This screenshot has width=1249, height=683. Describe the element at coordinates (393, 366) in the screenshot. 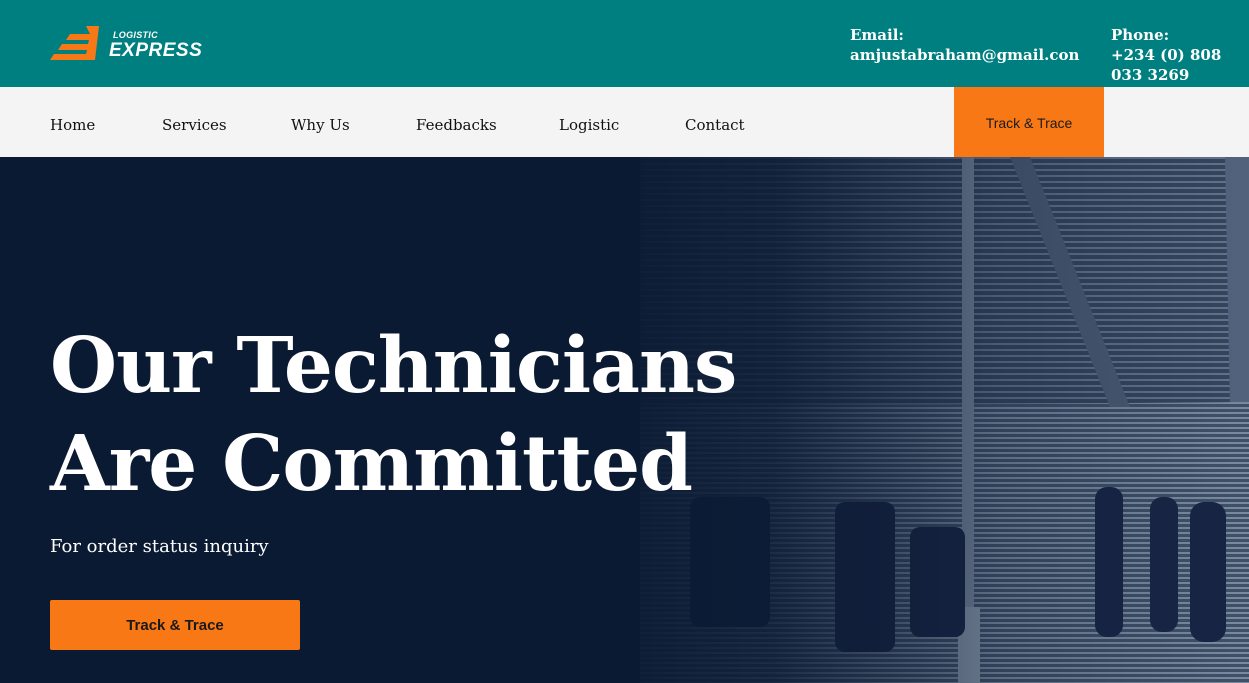

I see `hero-title-line-1: Our Technicians` at that location.